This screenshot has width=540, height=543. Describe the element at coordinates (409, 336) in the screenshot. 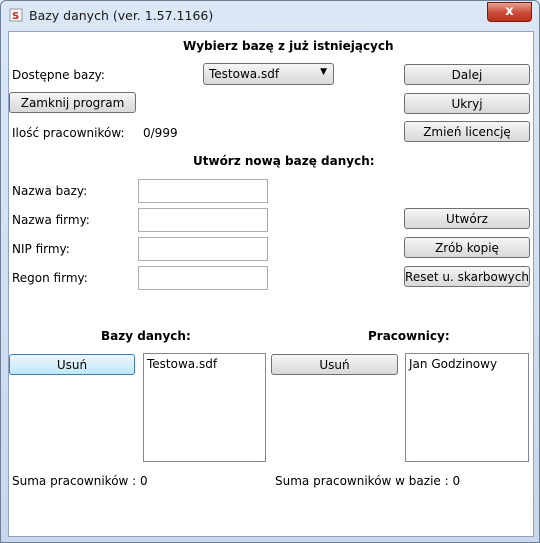

I see `employees-heading: Pracownicy:` at that location.